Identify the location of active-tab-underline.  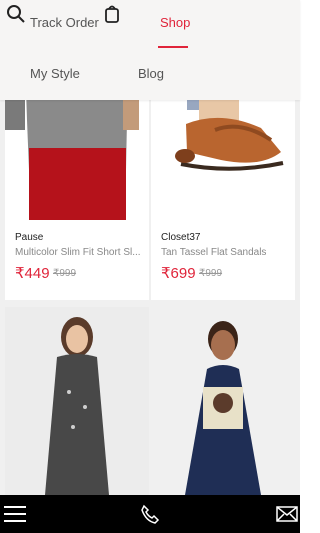
(173, 47).